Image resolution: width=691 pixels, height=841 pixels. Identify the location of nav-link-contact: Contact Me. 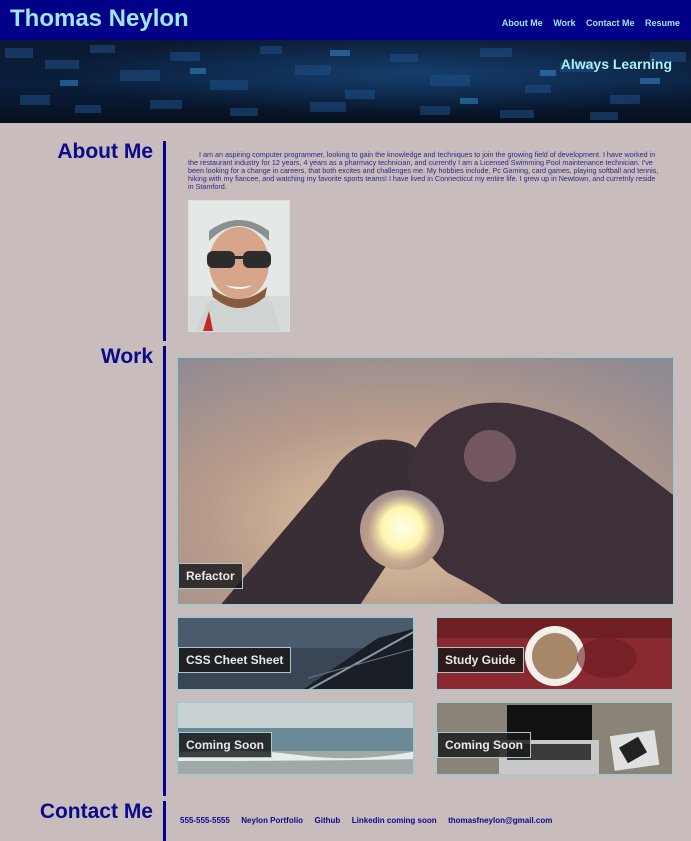
(610, 23).